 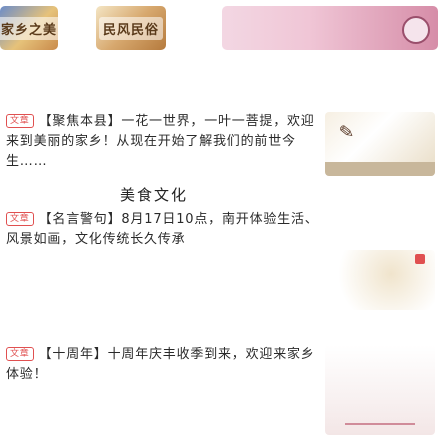 I want to click on post-image-1-art: ✎, so click(x=346, y=132).